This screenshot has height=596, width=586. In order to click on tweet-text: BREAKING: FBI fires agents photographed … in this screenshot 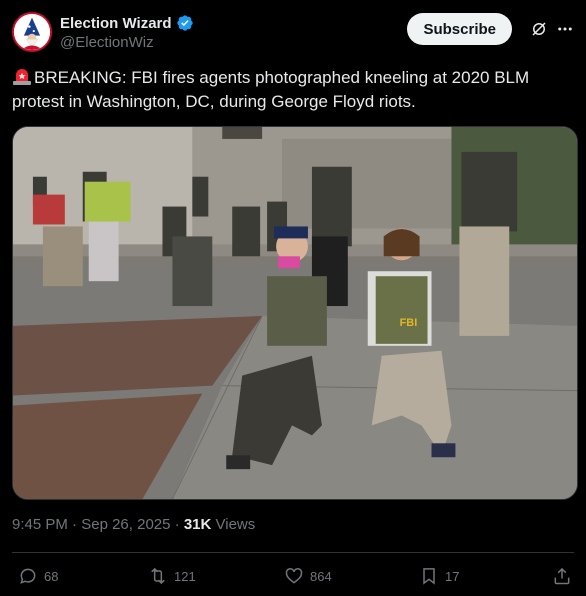, I will do `click(292, 90)`.